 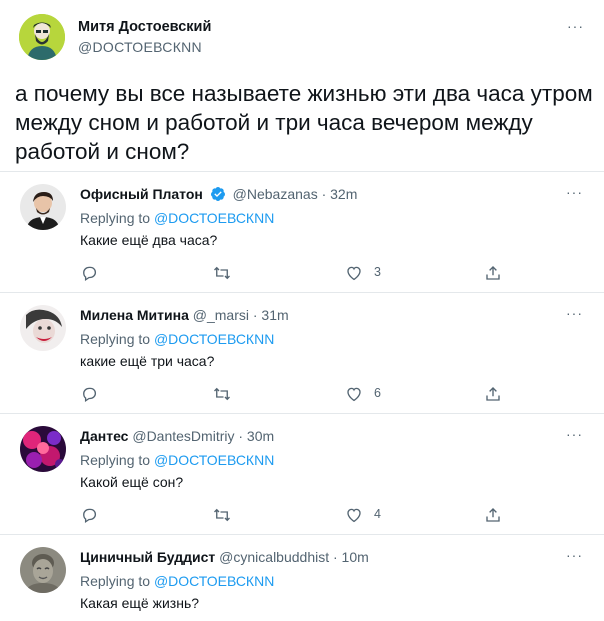 What do you see at coordinates (256, 436) in the screenshot?
I see `reply-timestamp: · 30m` at bounding box center [256, 436].